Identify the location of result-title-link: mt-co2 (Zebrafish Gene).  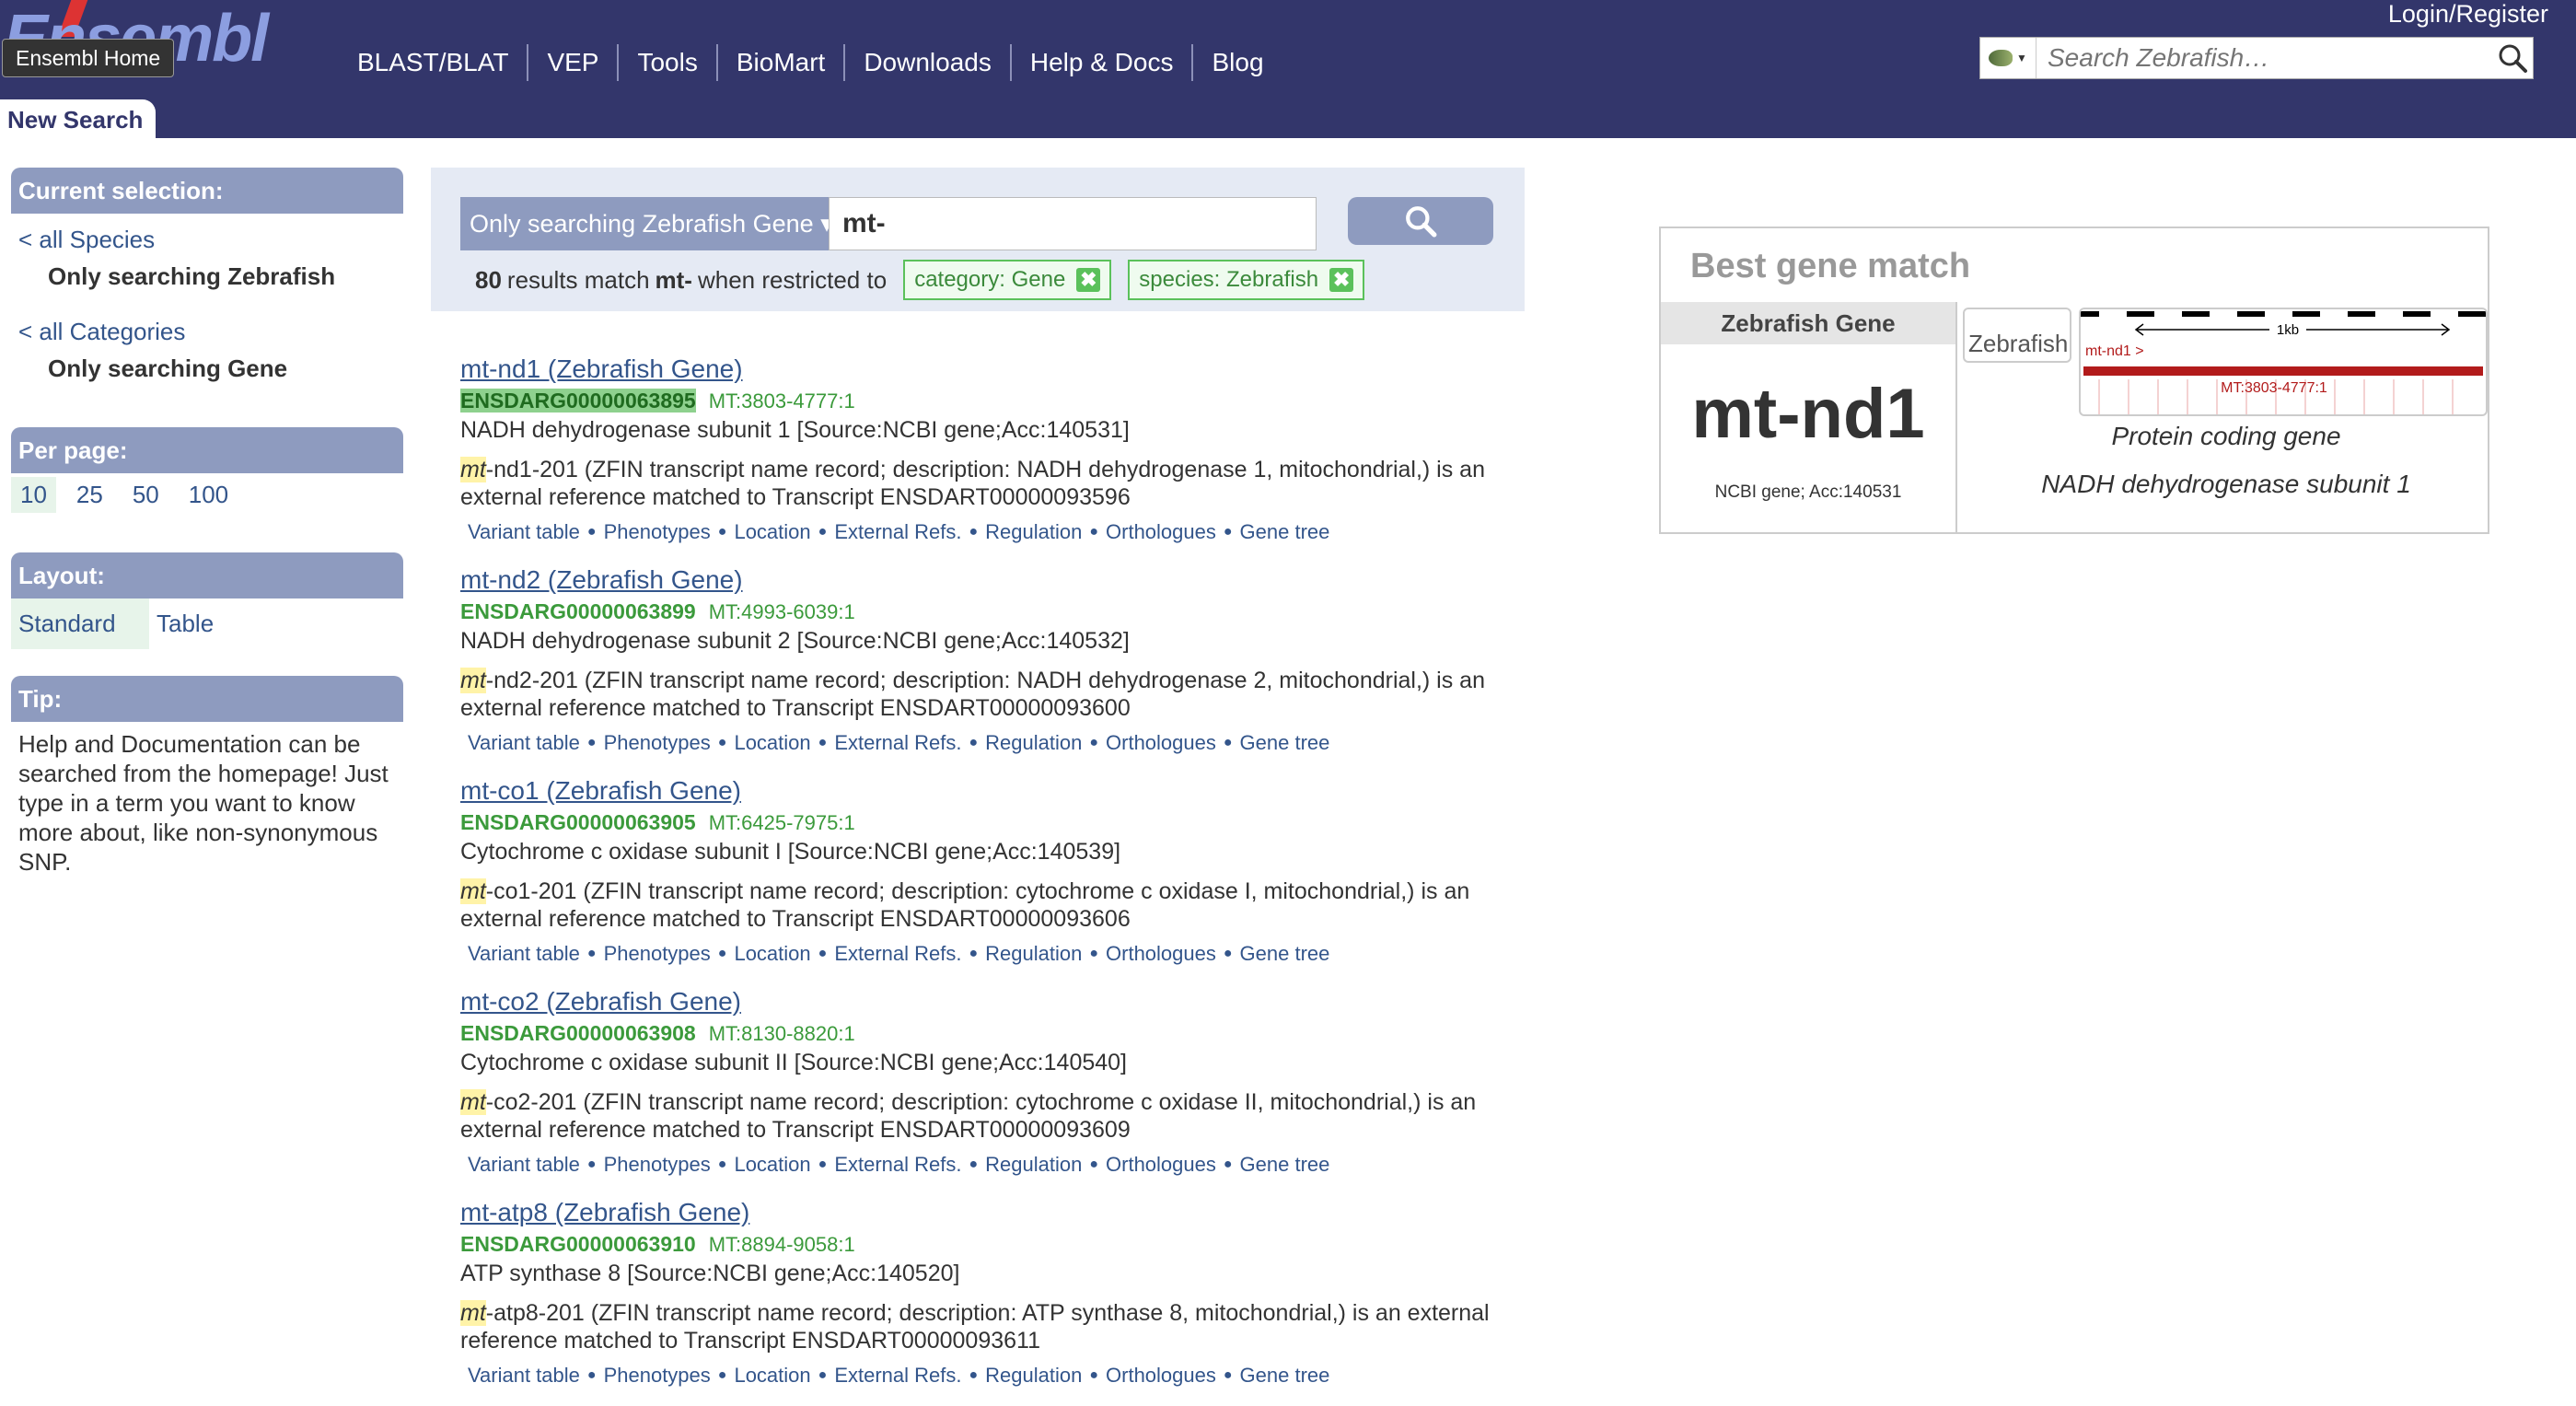
(600, 1001).